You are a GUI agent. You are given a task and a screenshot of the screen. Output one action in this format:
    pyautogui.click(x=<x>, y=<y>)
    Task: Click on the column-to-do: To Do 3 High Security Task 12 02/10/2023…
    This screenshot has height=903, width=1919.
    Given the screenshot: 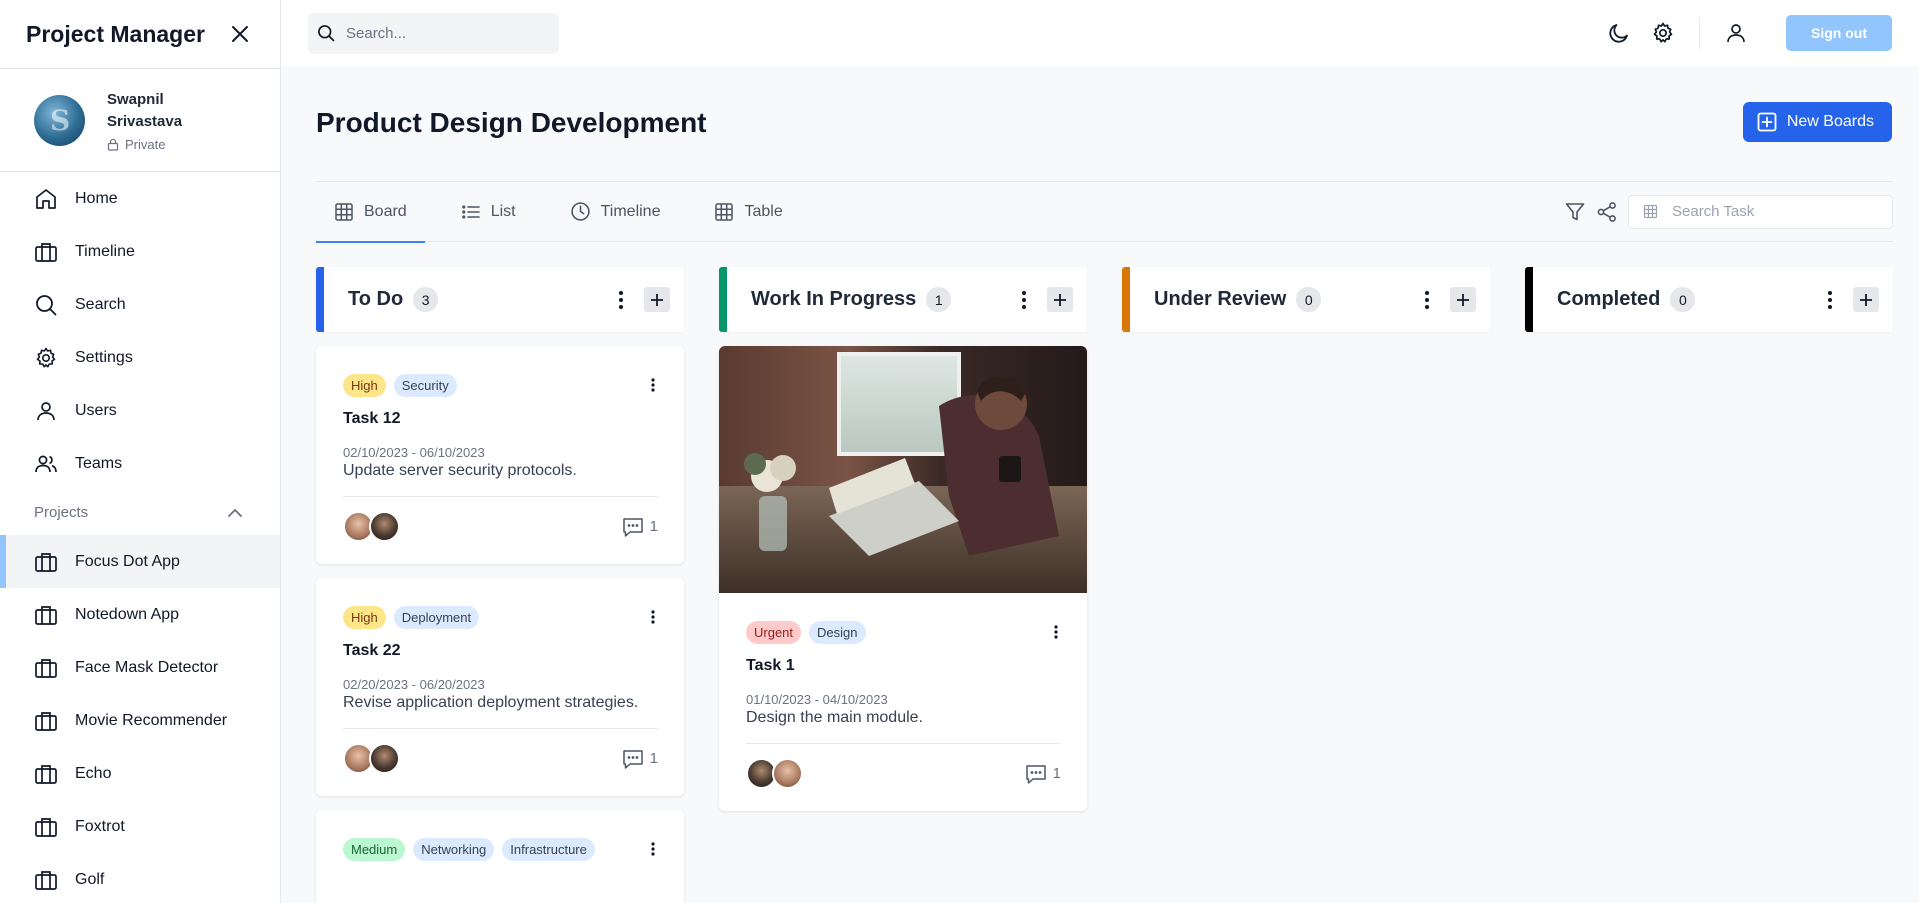 What is the action you would take?
    pyautogui.click(x=500, y=585)
    